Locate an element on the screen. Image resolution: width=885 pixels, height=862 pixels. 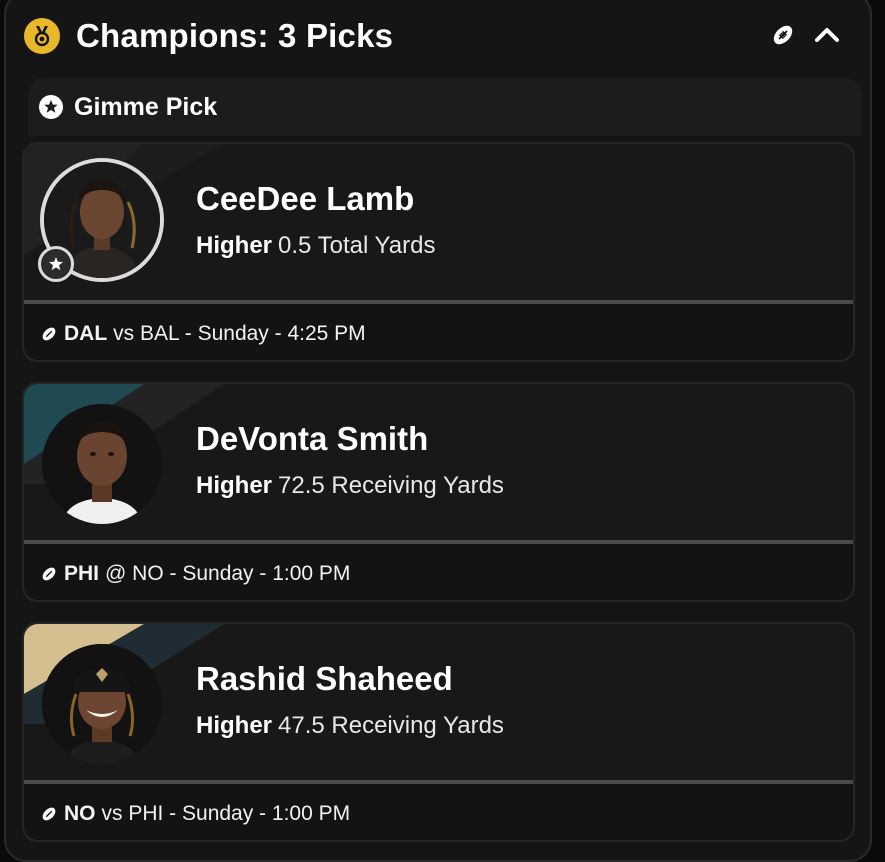
panel-title: Champions: 3 Picks is located at coordinates (235, 35).